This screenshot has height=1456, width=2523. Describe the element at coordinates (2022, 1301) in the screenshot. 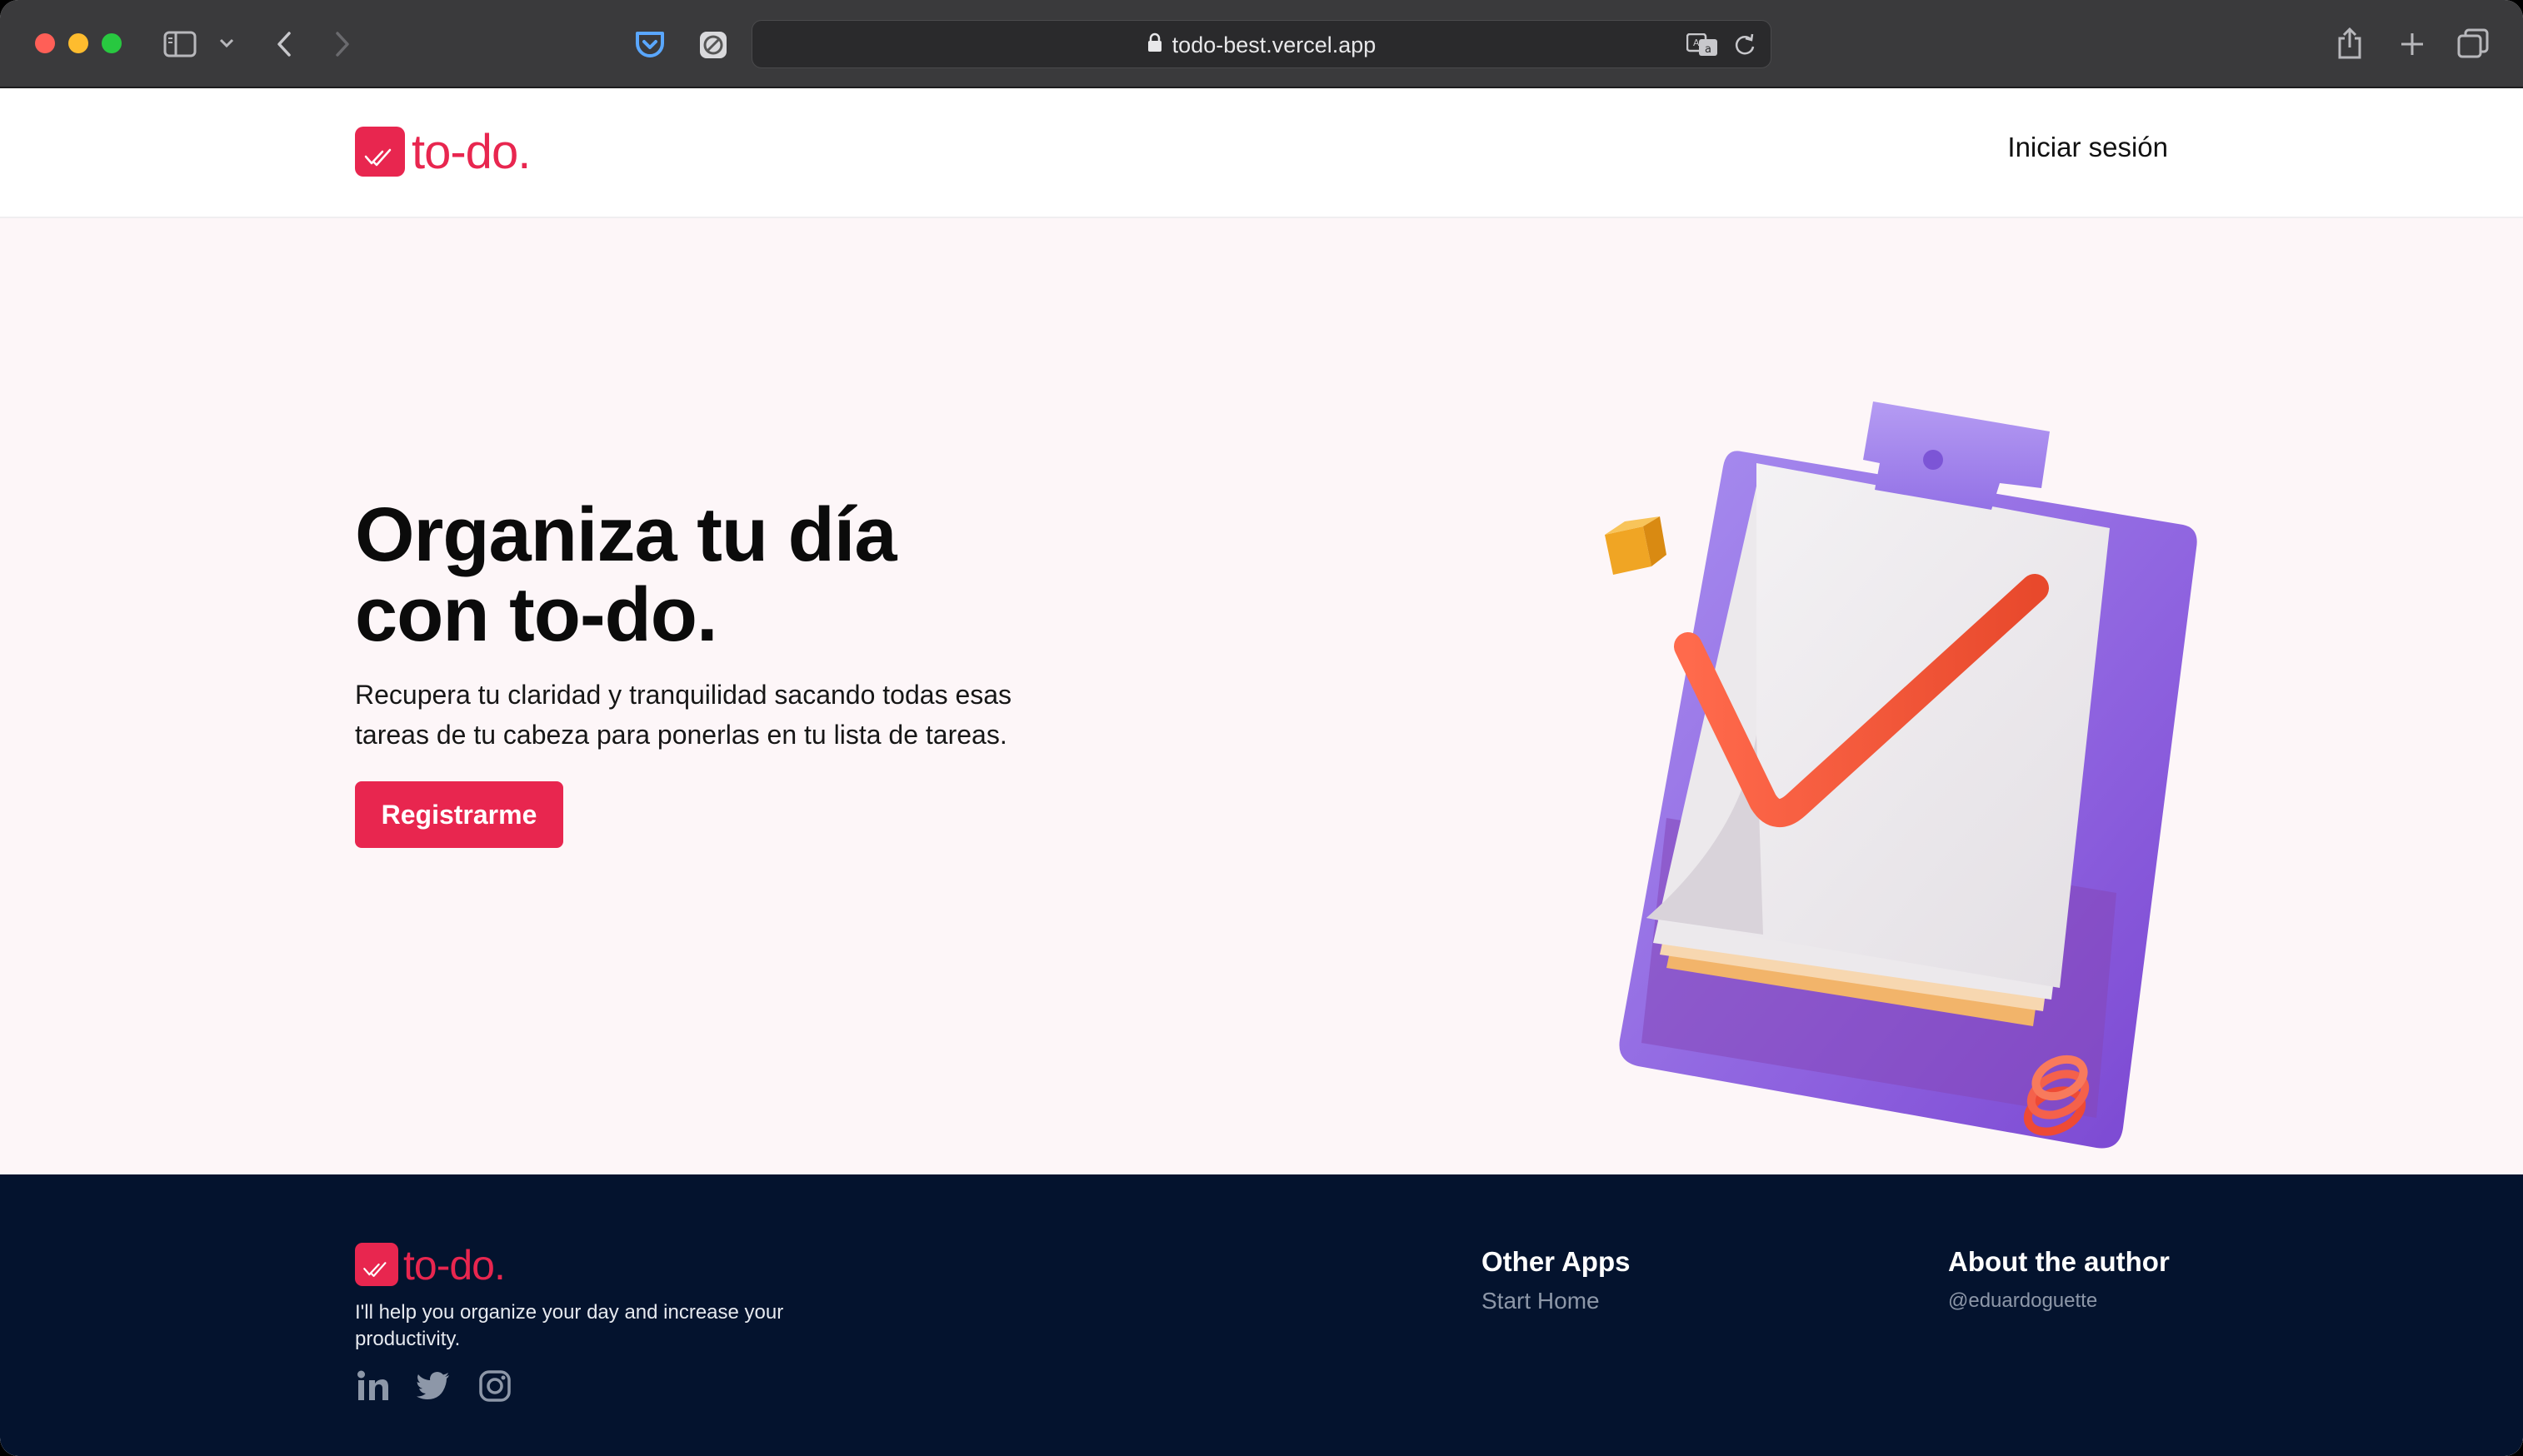

I see `author-handle-link: @eduardoguette` at that location.